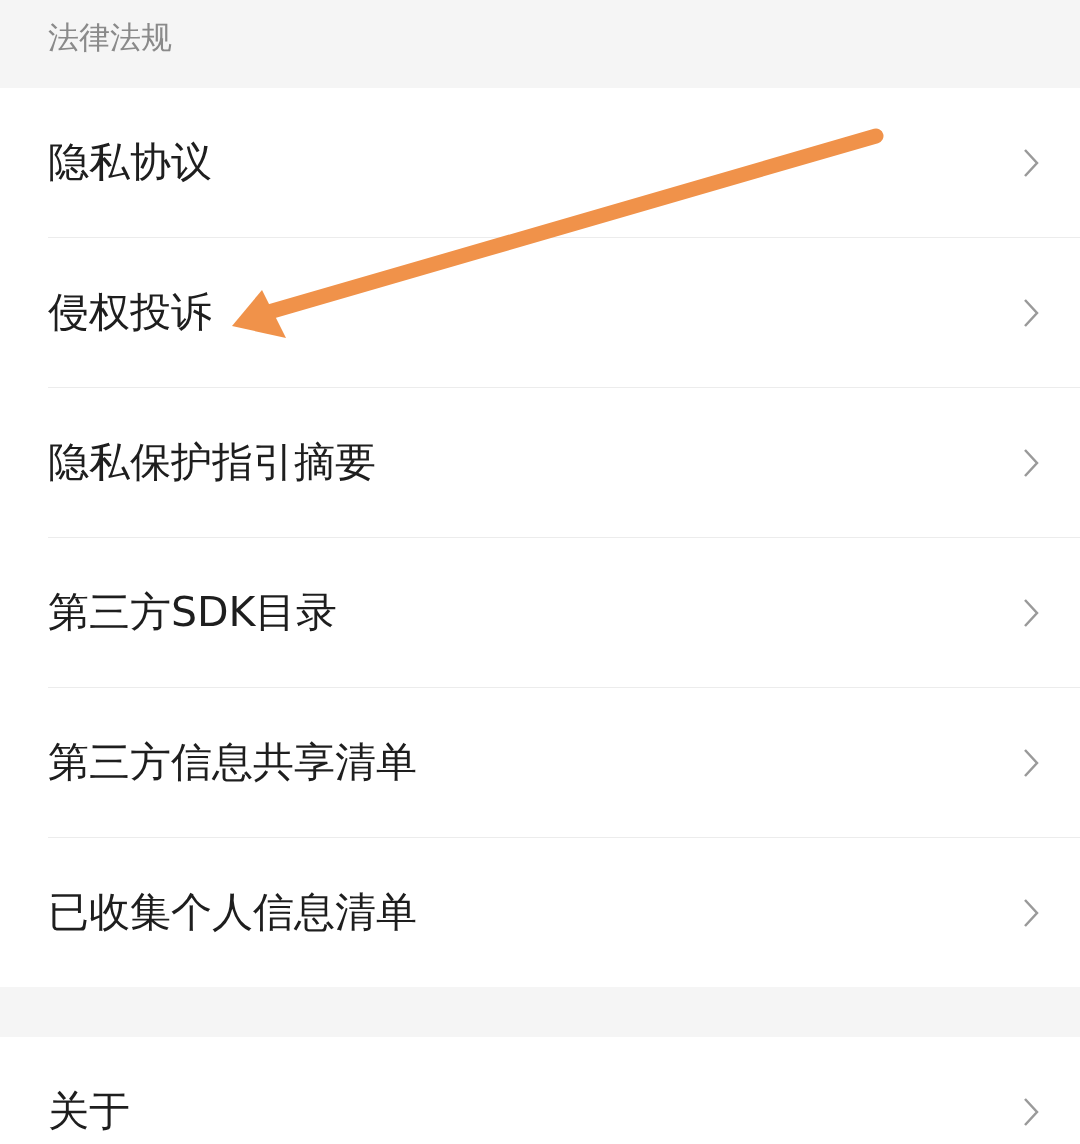 Image resolution: width=1080 pixels, height=1144 pixels. Describe the element at coordinates (232, 912) in the screenshot. I see `row-label: 已收集个人信息清单` at that location.